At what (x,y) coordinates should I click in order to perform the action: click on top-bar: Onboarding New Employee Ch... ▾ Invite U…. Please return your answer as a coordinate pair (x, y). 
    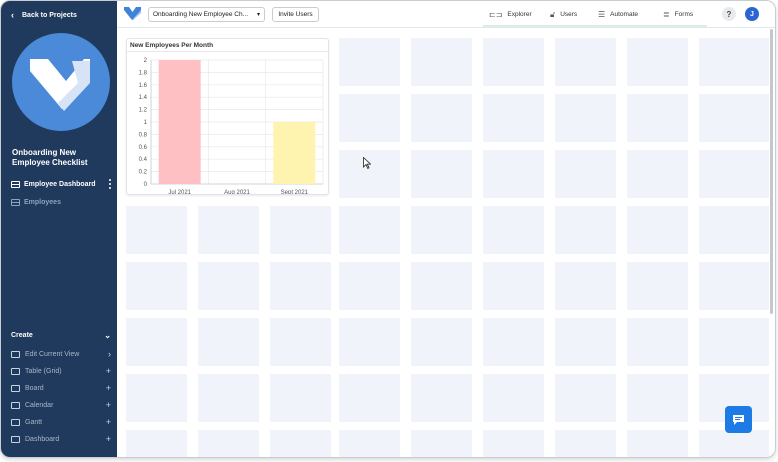
    Looking at the image, I should click on (446, 14).